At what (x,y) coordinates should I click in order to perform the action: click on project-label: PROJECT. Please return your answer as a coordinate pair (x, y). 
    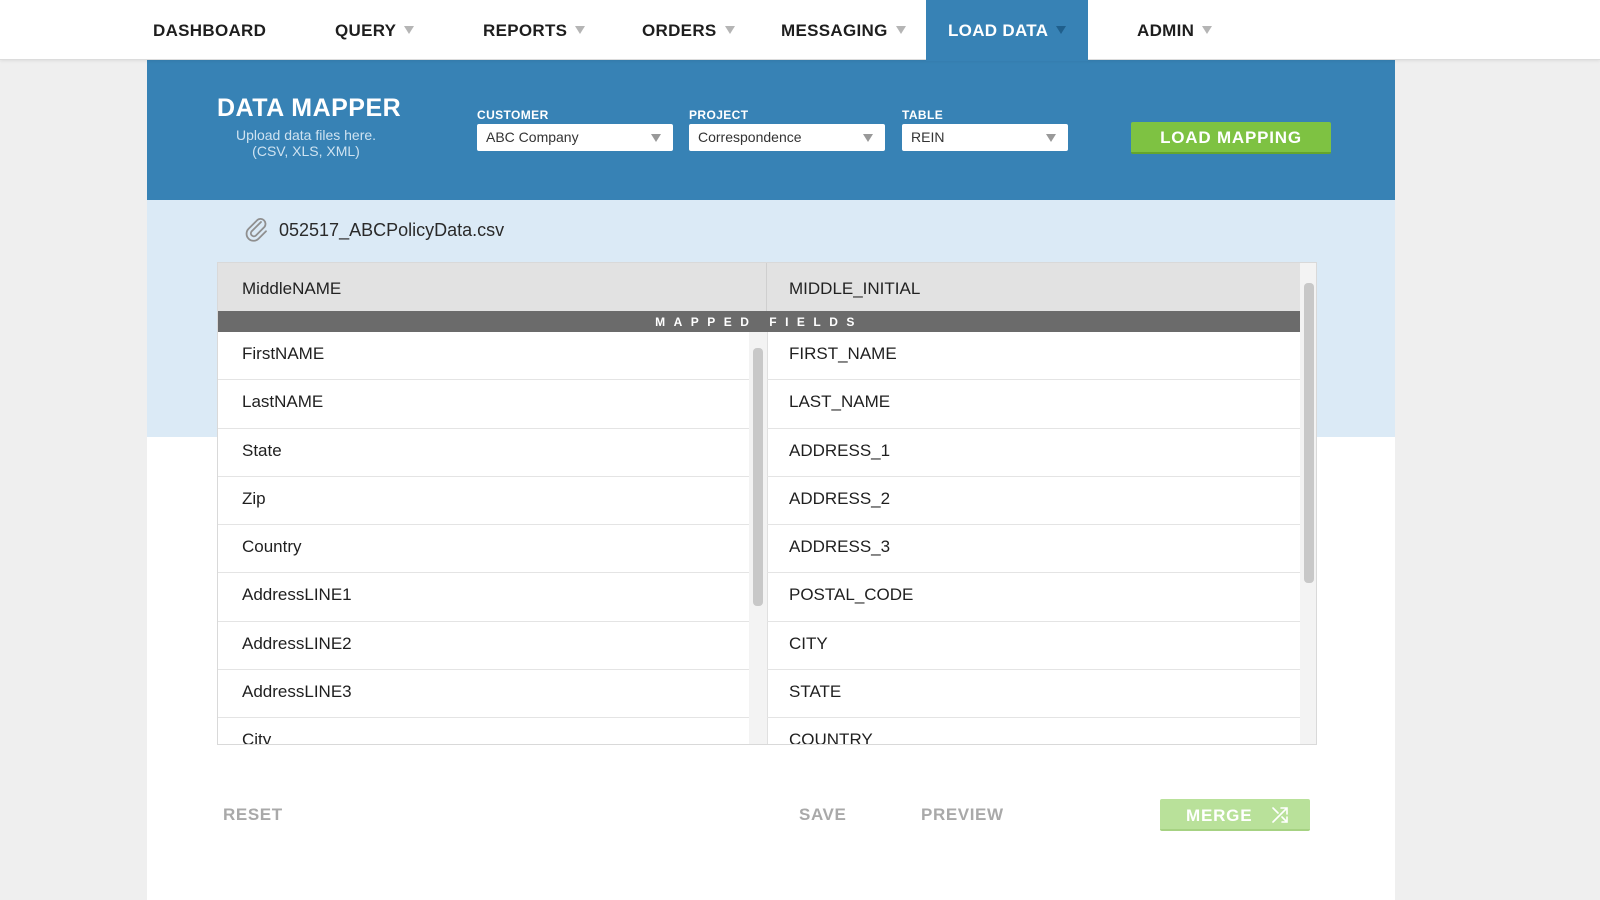
    Looking at the image, I should click on (719, 115).